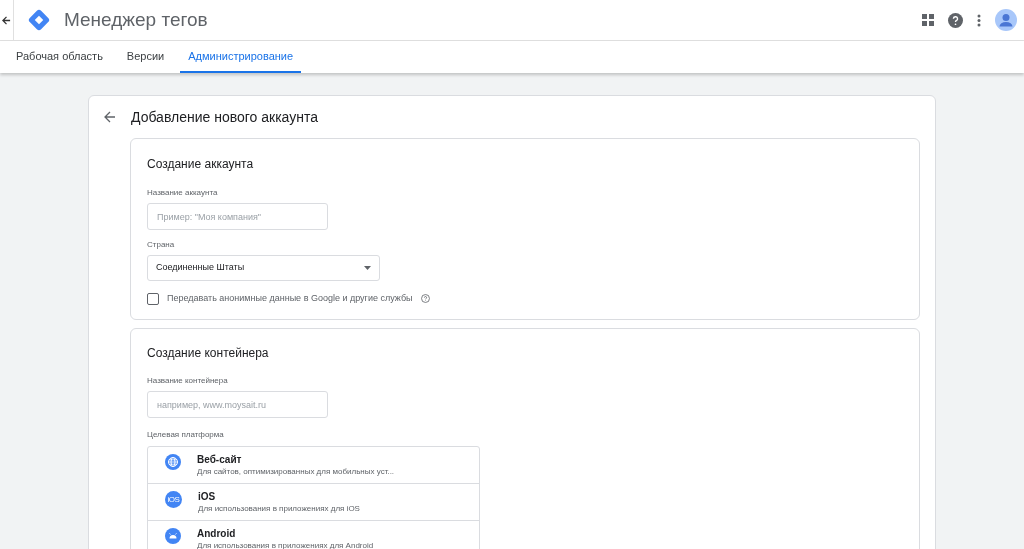 This screenshot has height=549, width=1024. Describe the element at coordinates (173, 499) in the screenshot. I see `ios-icon: iOS` at that location.